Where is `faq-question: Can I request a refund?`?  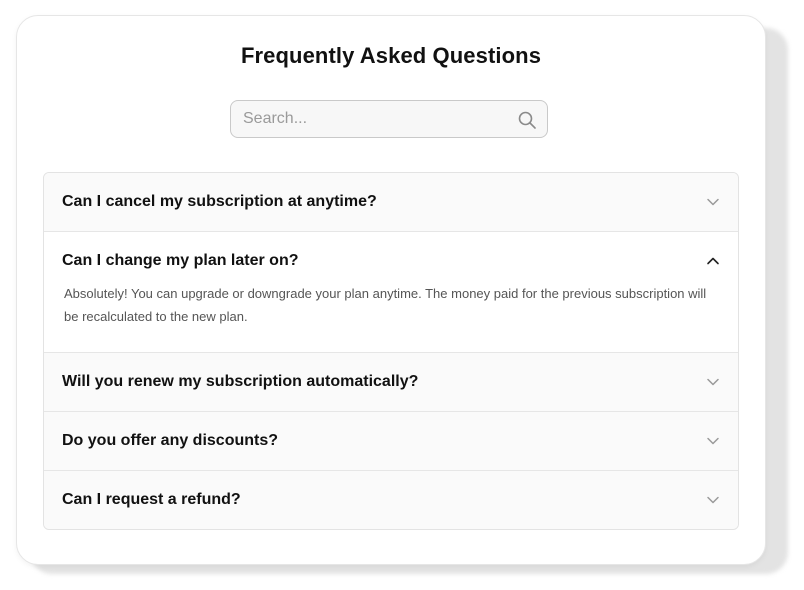
faq-question: Can I request a refund? is located at coordinates (151, 499).